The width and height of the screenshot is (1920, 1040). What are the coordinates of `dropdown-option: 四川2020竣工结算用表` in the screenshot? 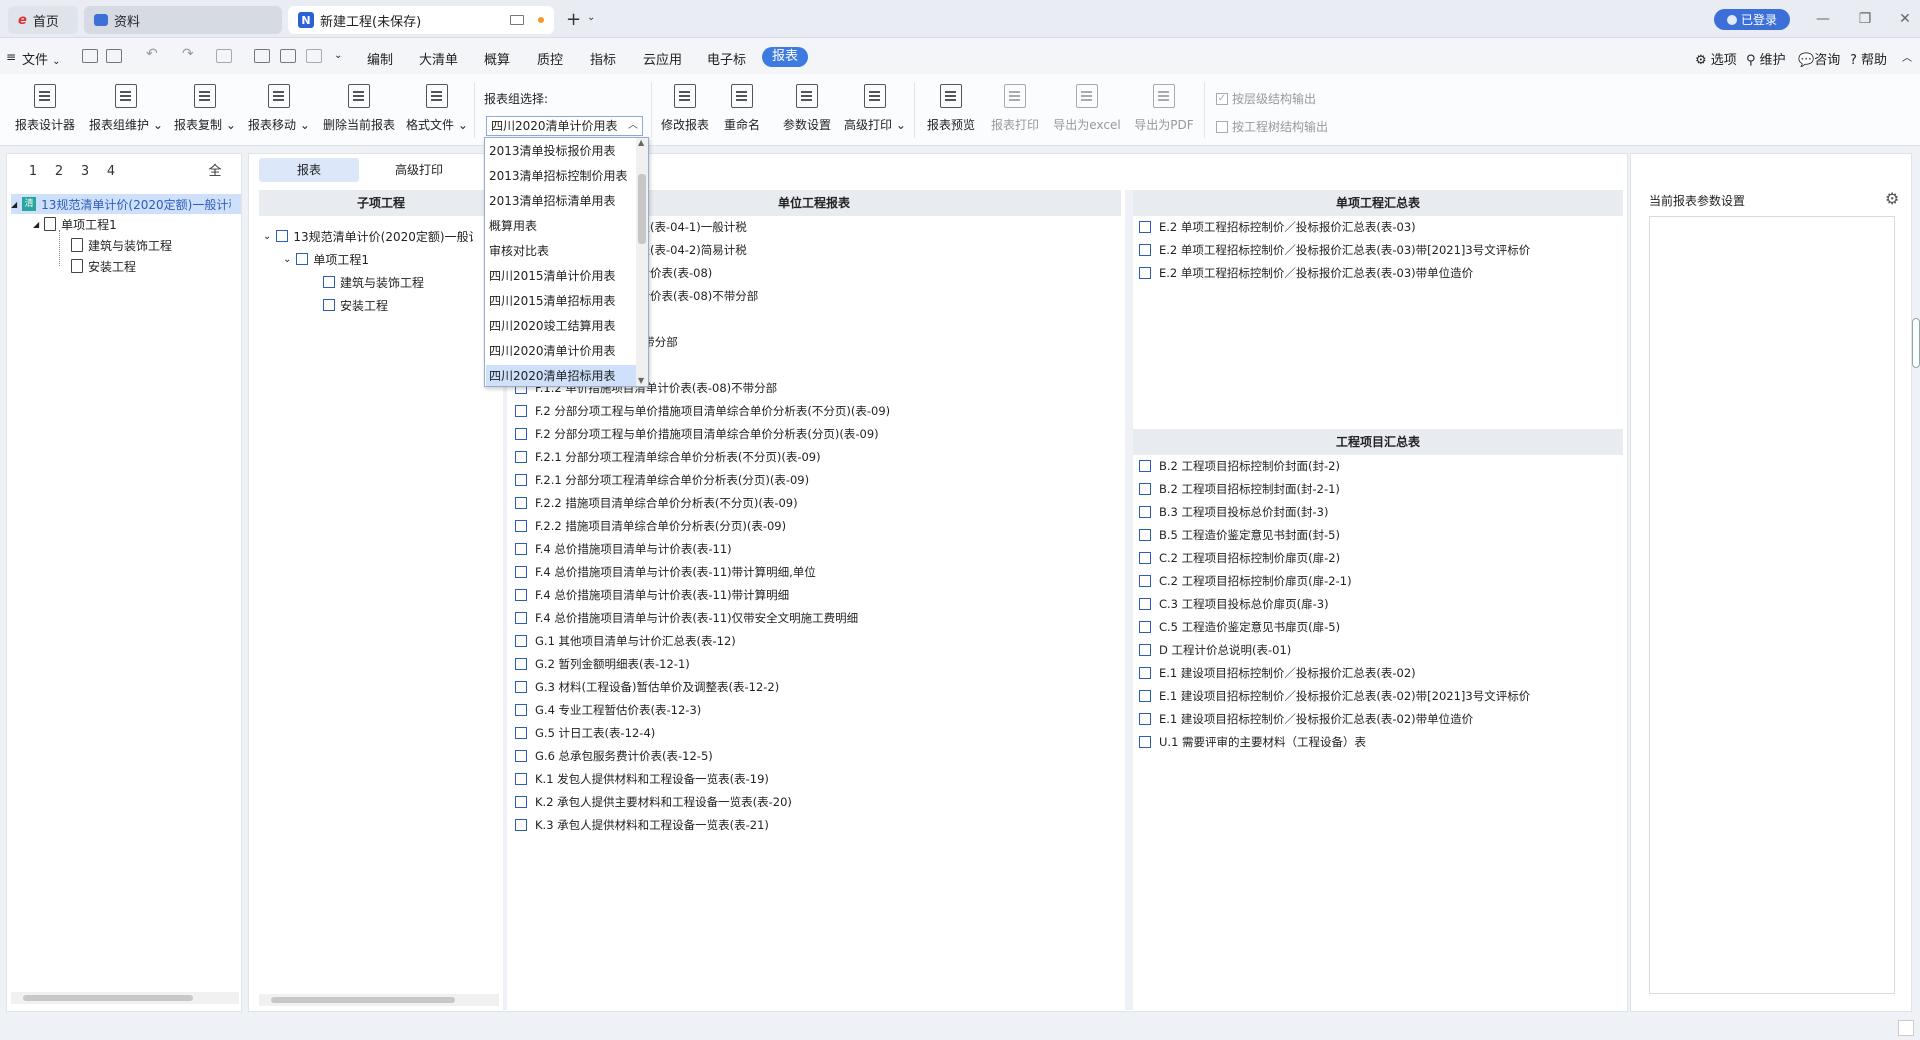 It's located at (552, 326).